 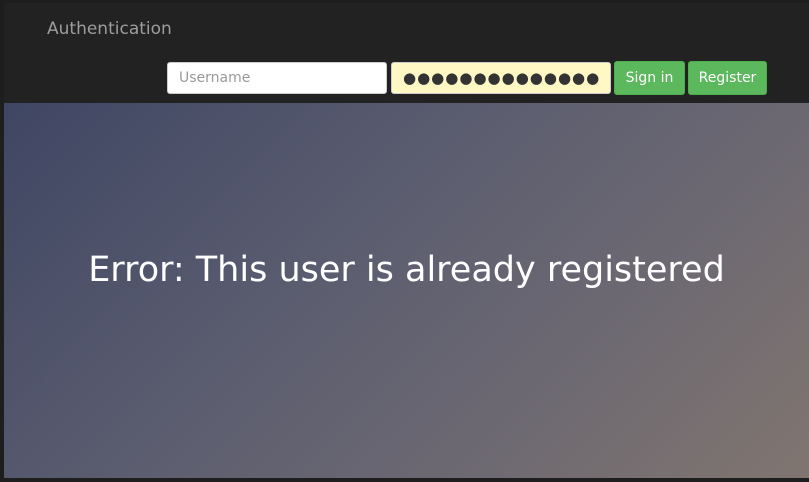 What do you see at coordinates (649, 78) in the screenshot?
I see `sign-in-button: Sign in` at bounding box center [649, 78].